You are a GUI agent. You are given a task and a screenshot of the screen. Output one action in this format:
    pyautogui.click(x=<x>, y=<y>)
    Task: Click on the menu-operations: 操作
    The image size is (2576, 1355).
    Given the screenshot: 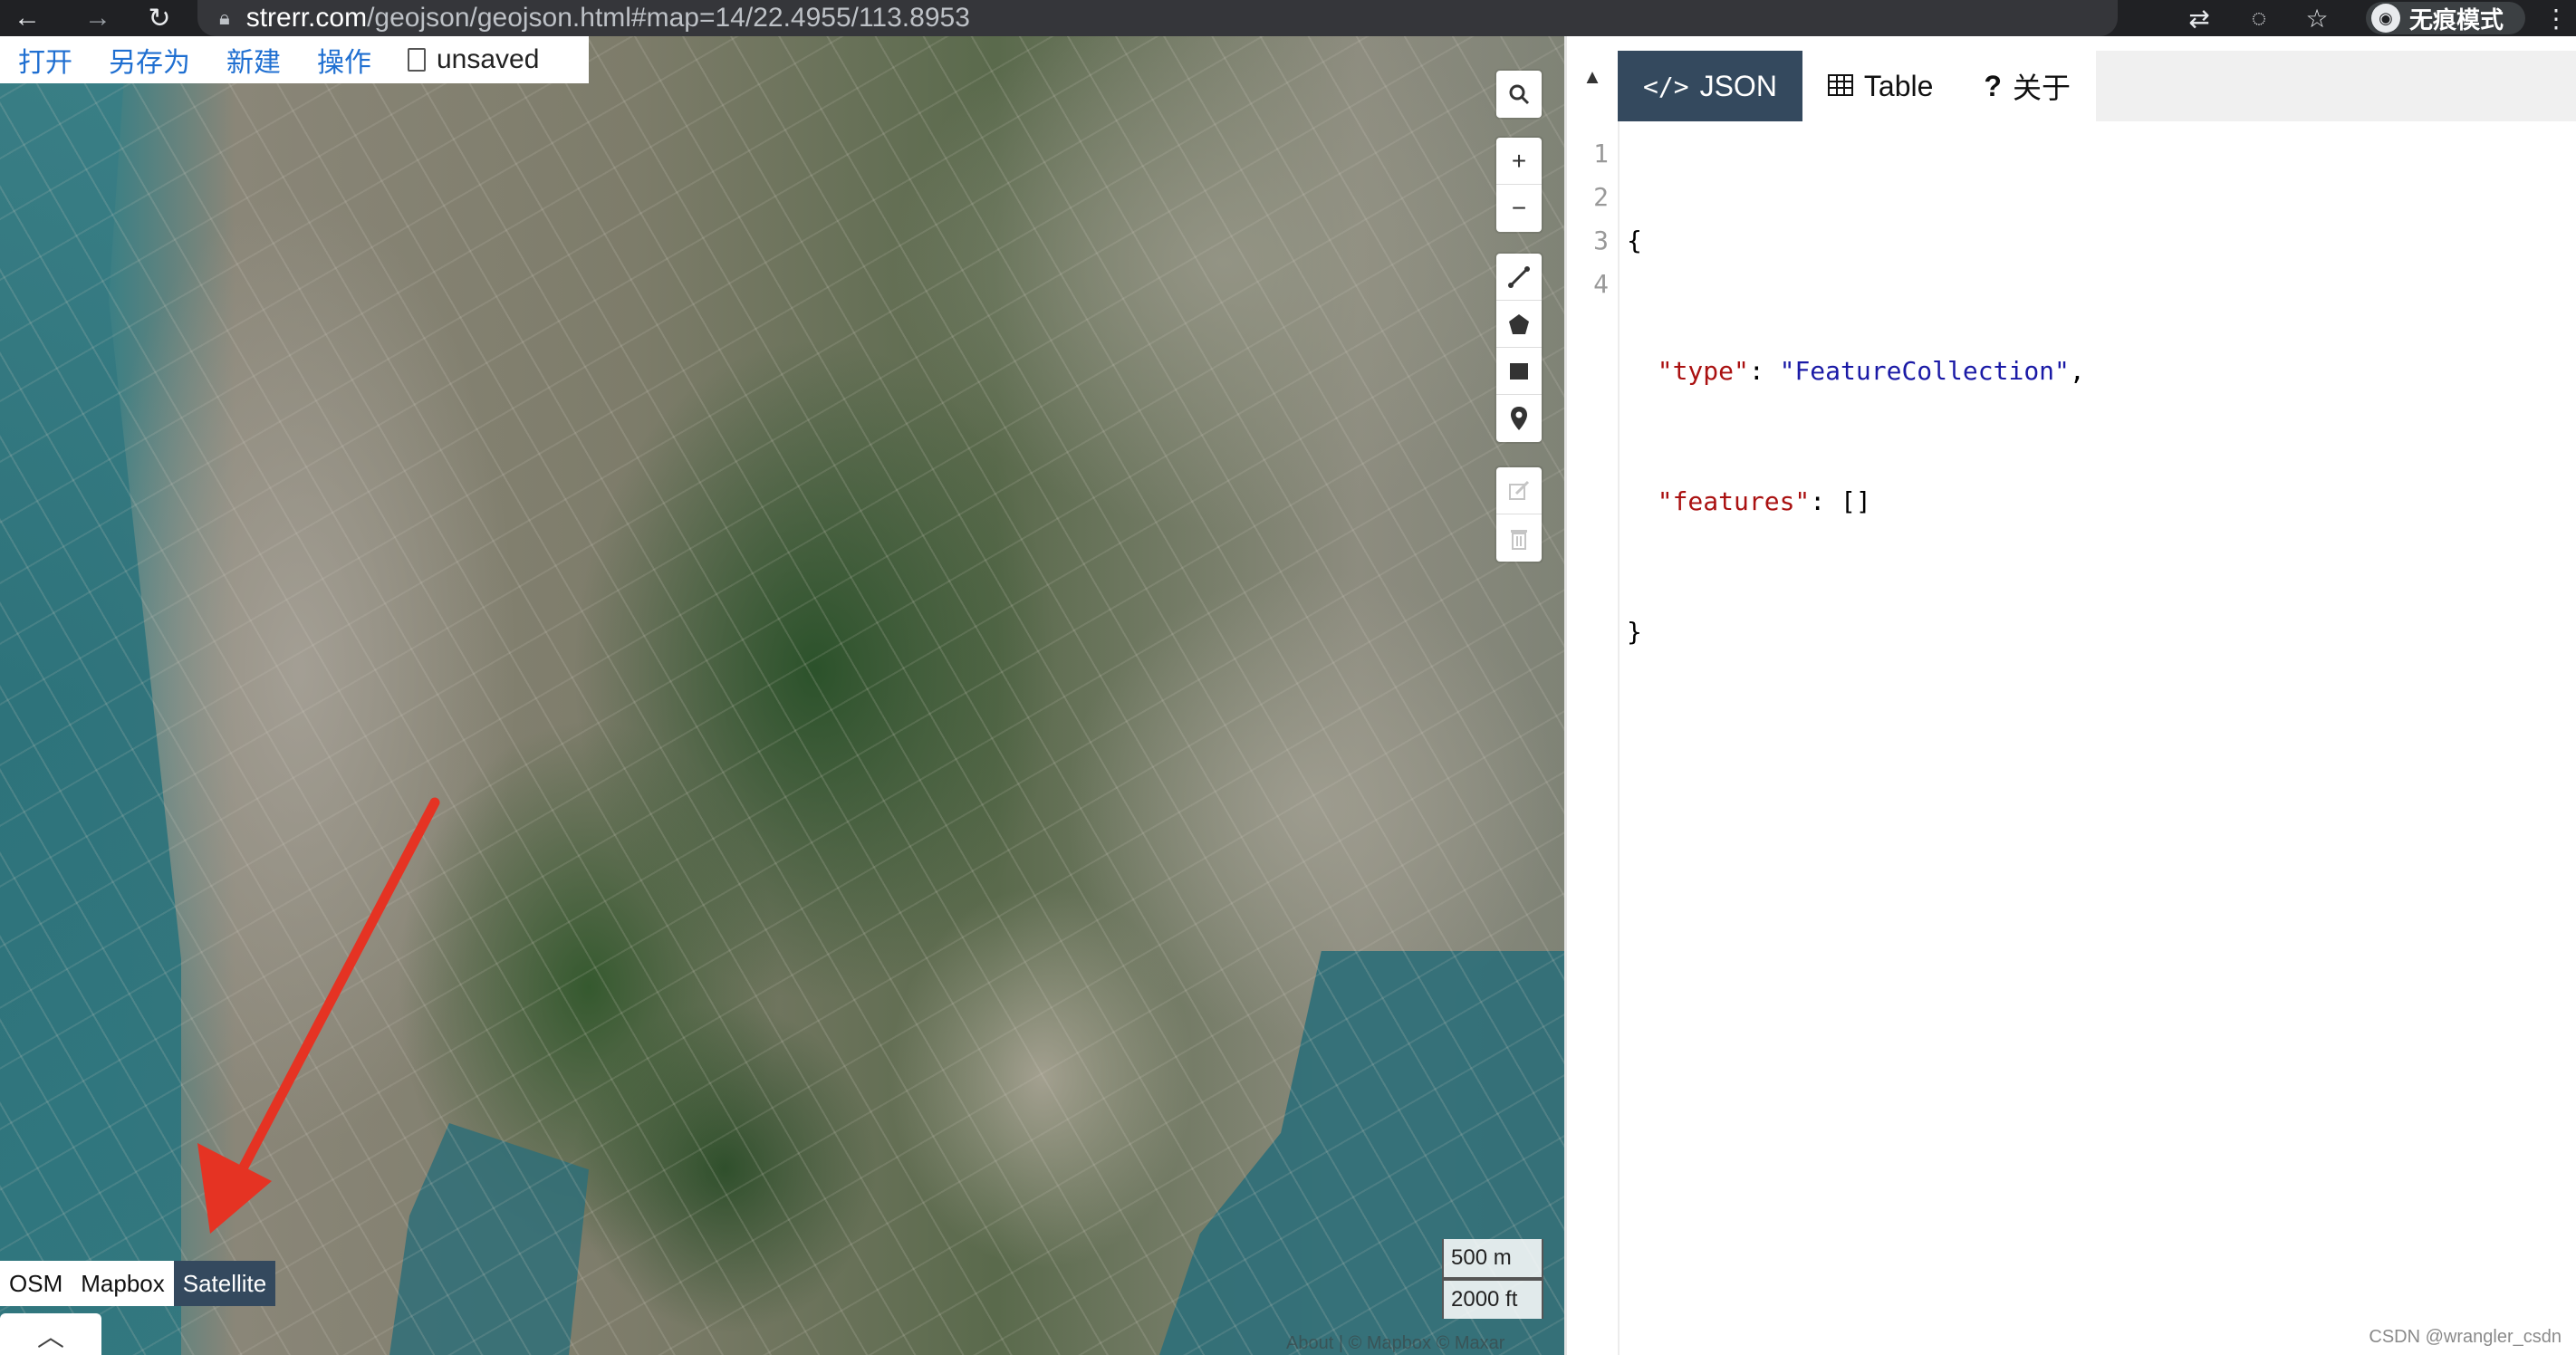 What is the action you would take?
    pyautogui.click(x=344, y=60)
    